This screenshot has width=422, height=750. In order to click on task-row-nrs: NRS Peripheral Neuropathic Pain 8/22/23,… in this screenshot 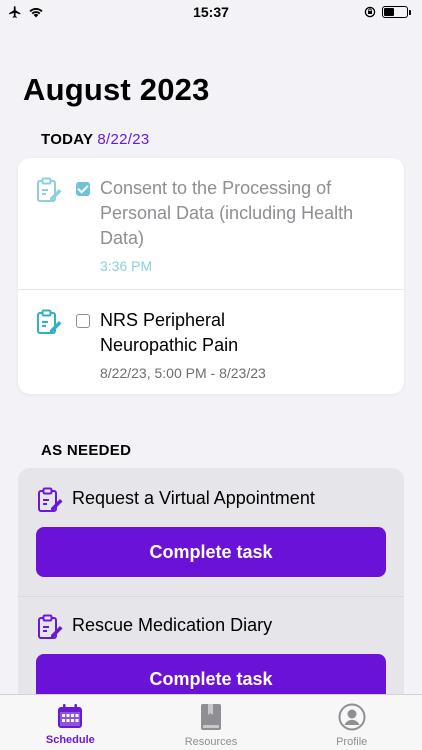, I will do `click(211, 341)`.